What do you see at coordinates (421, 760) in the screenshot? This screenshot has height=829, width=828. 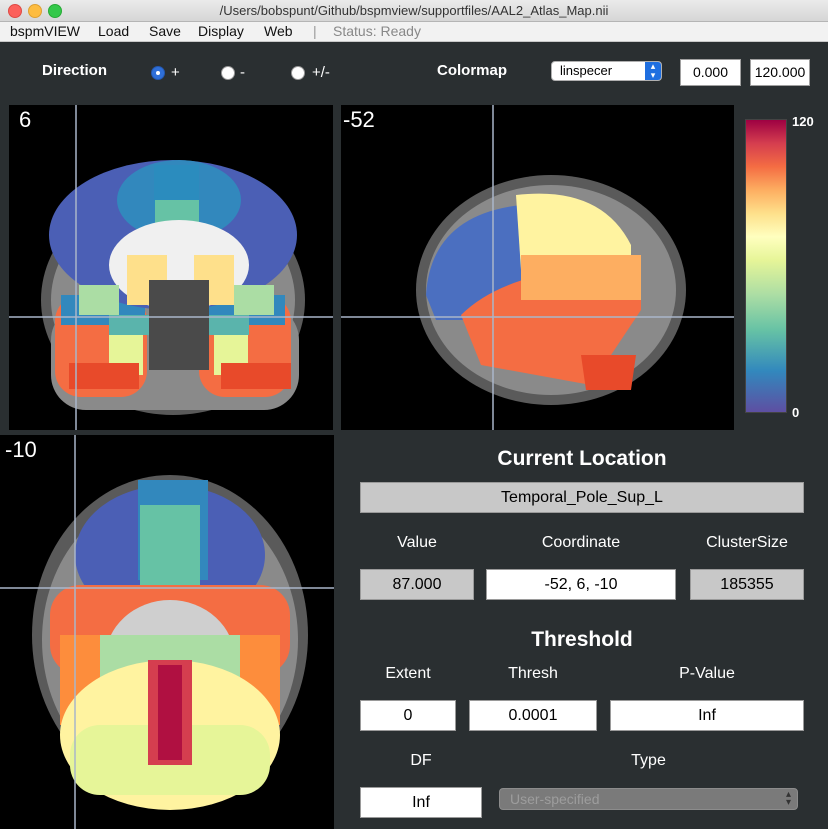 I see `df-label: DF` at bounding box center [421, 760].